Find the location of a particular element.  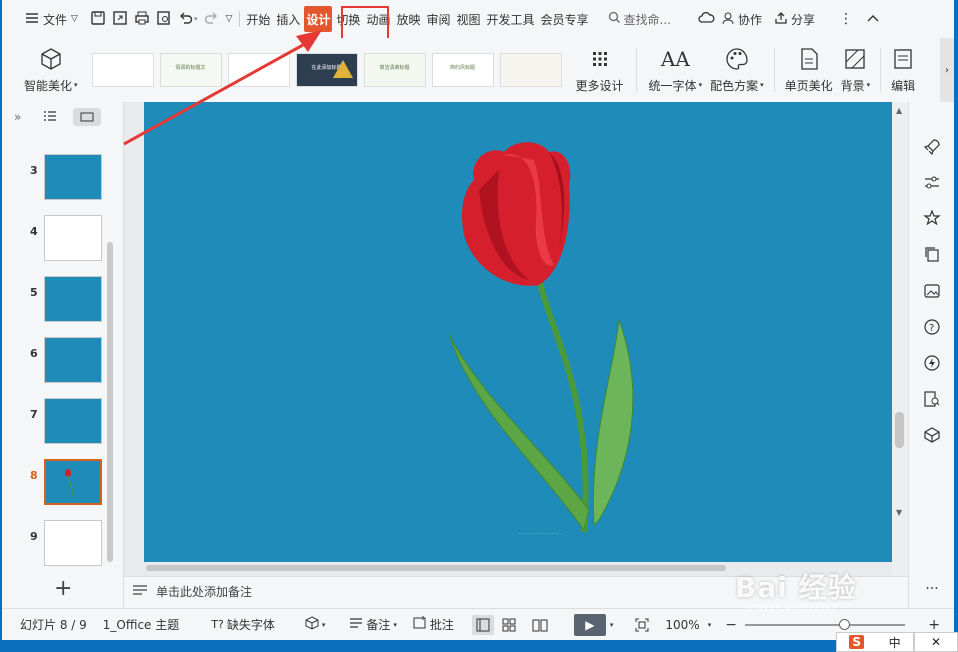

slide-entry: 5 is located at coordinates (57, 300).